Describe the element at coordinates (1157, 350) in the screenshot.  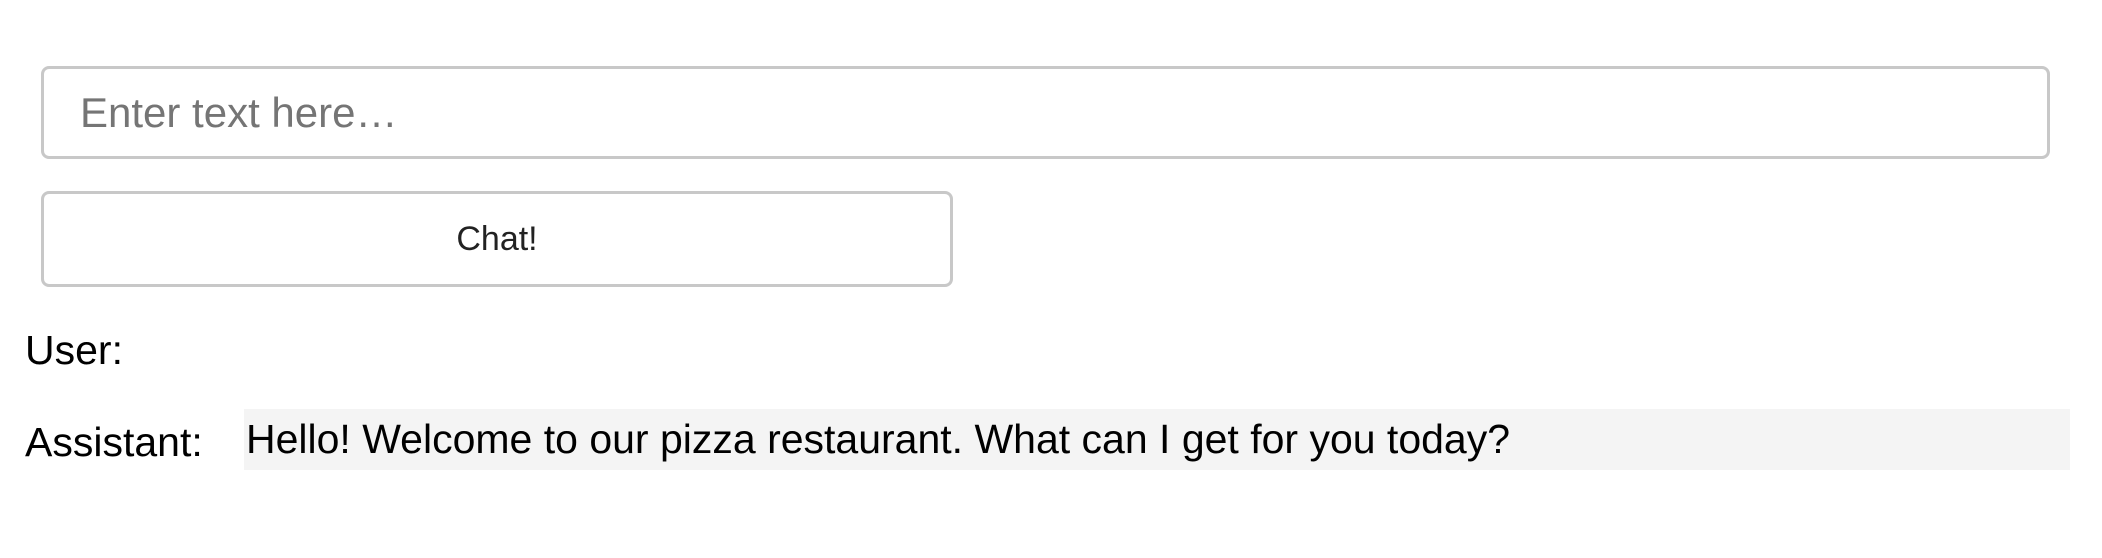
I see `user-message` at that location.